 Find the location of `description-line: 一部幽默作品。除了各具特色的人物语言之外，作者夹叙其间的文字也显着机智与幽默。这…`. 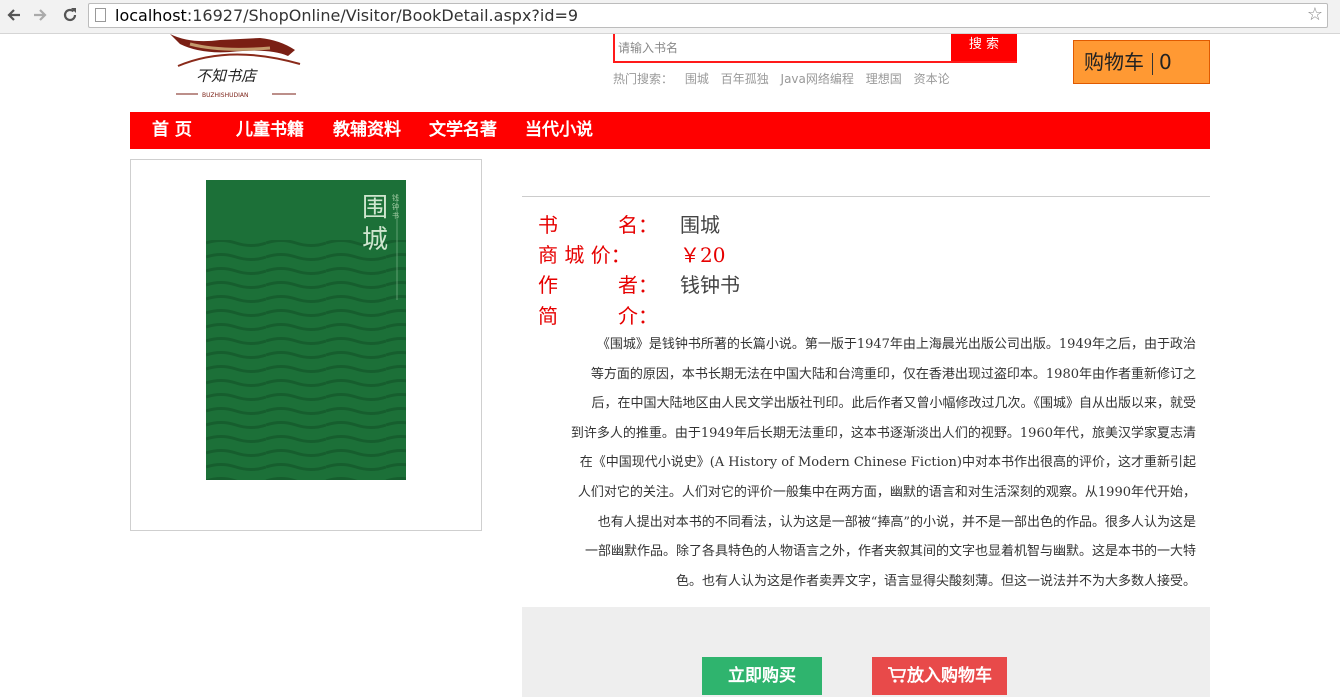

description-line: 一部幽默作品。除了各具特色的人物语言之外，作者夹叙其间的文字也显着机智与幽默。这… is located at coordinates (890, 552).